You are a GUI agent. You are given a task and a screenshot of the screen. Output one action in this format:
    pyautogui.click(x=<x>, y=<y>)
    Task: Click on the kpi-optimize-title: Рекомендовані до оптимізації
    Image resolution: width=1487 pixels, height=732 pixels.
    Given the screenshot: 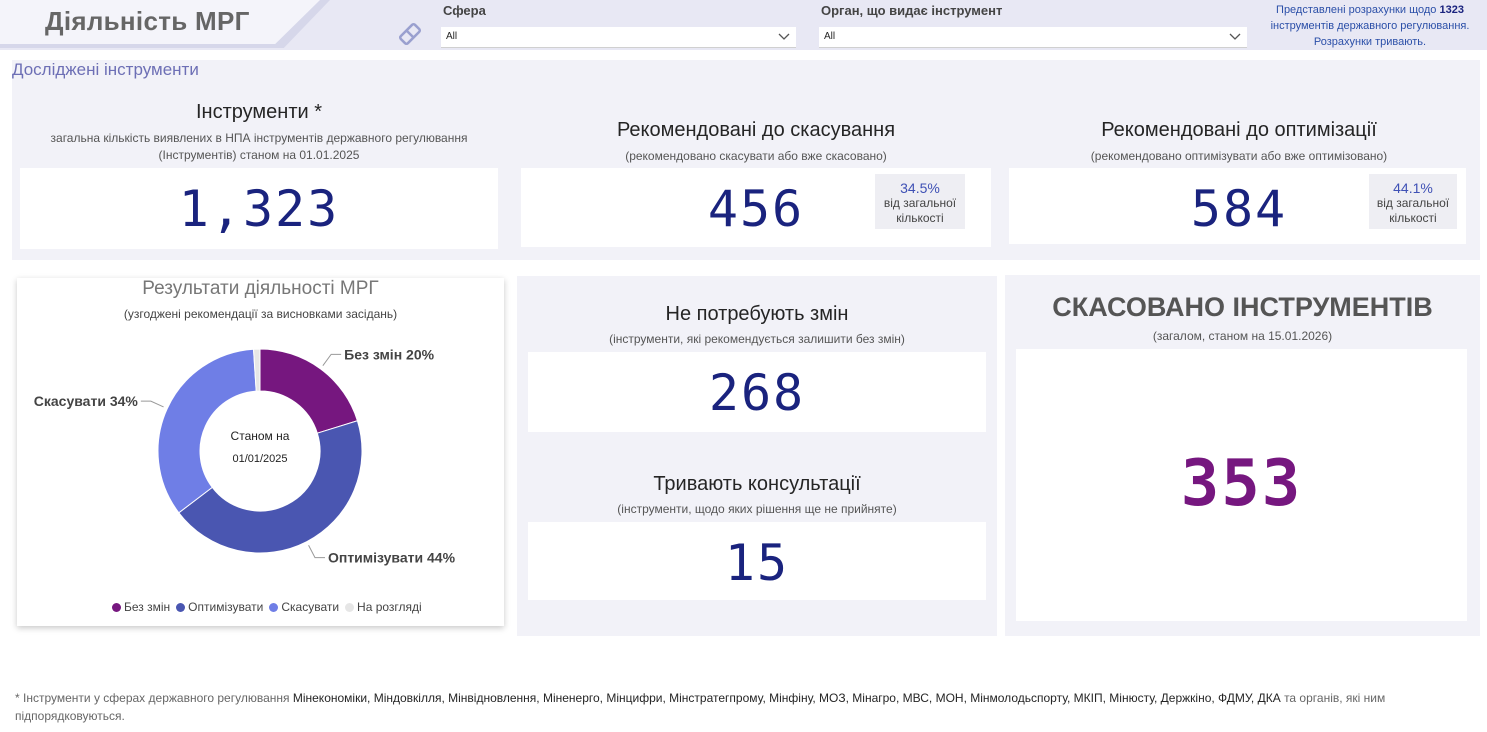 What is the action you would take?
    pyautogui.click(x=1239, y=130)
    